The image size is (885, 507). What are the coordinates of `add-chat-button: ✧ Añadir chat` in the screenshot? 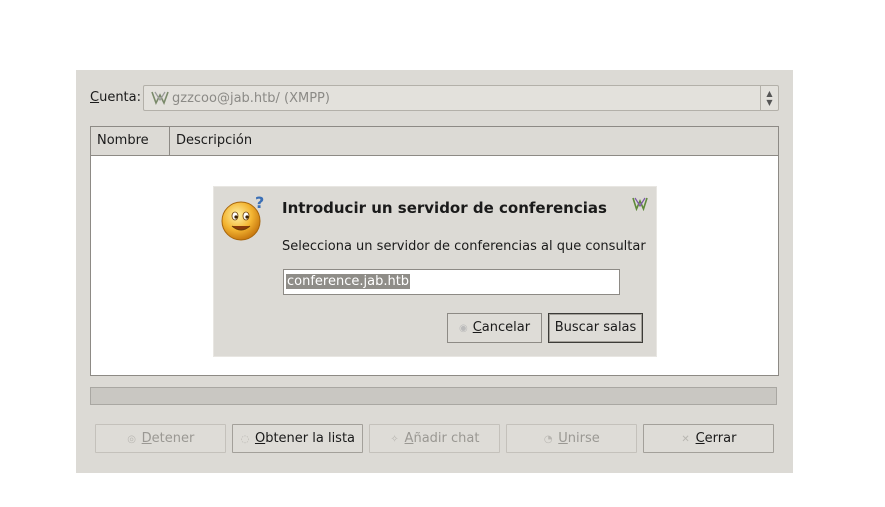 It's located at (434, 438).